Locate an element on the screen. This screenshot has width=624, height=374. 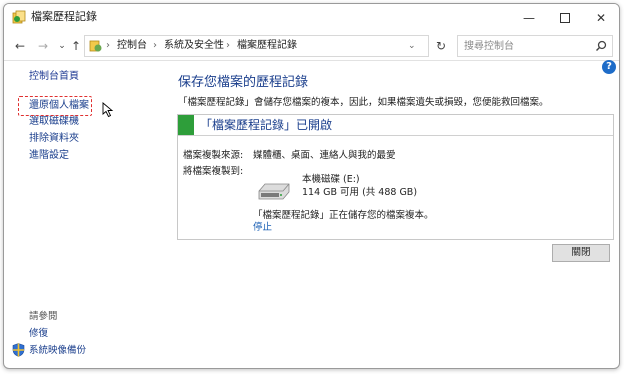
refresh-button: ↻ is located at coordinates (441, 46).